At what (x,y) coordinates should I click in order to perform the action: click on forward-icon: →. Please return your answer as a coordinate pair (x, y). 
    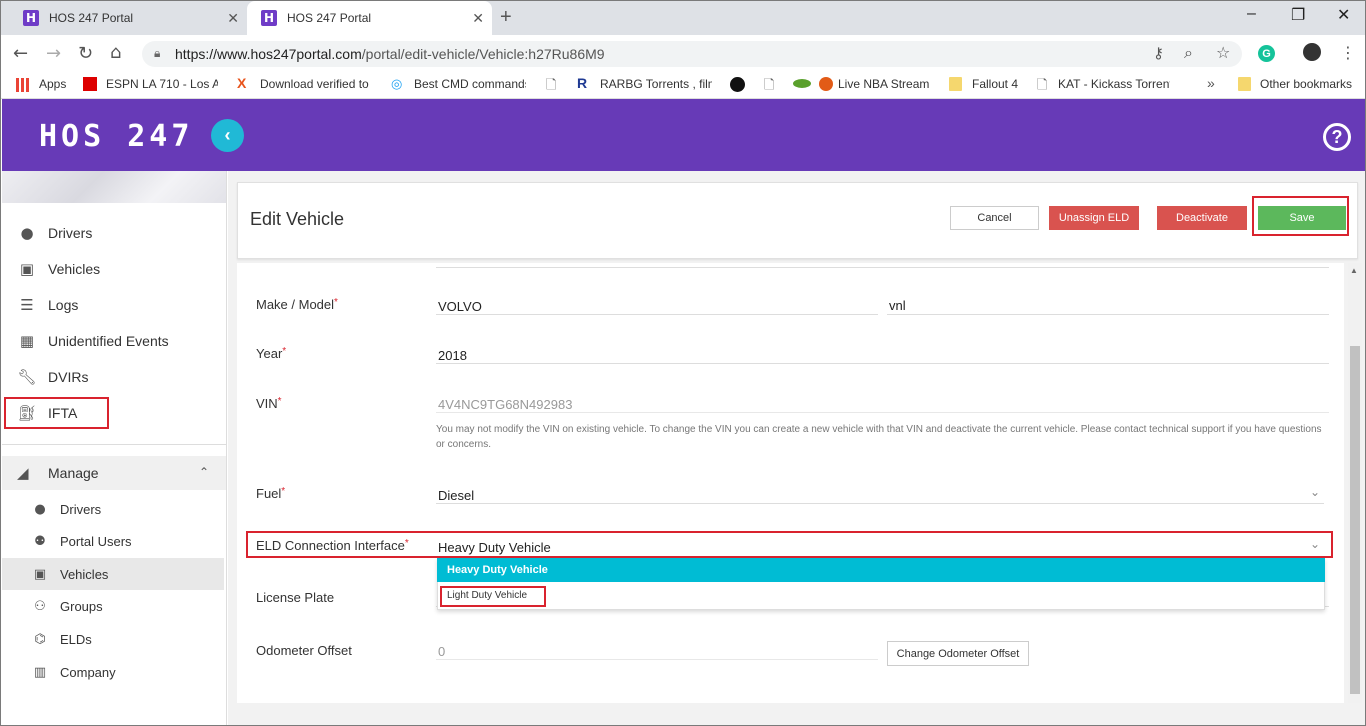
    Looking at the image, I should click on (53, 53).